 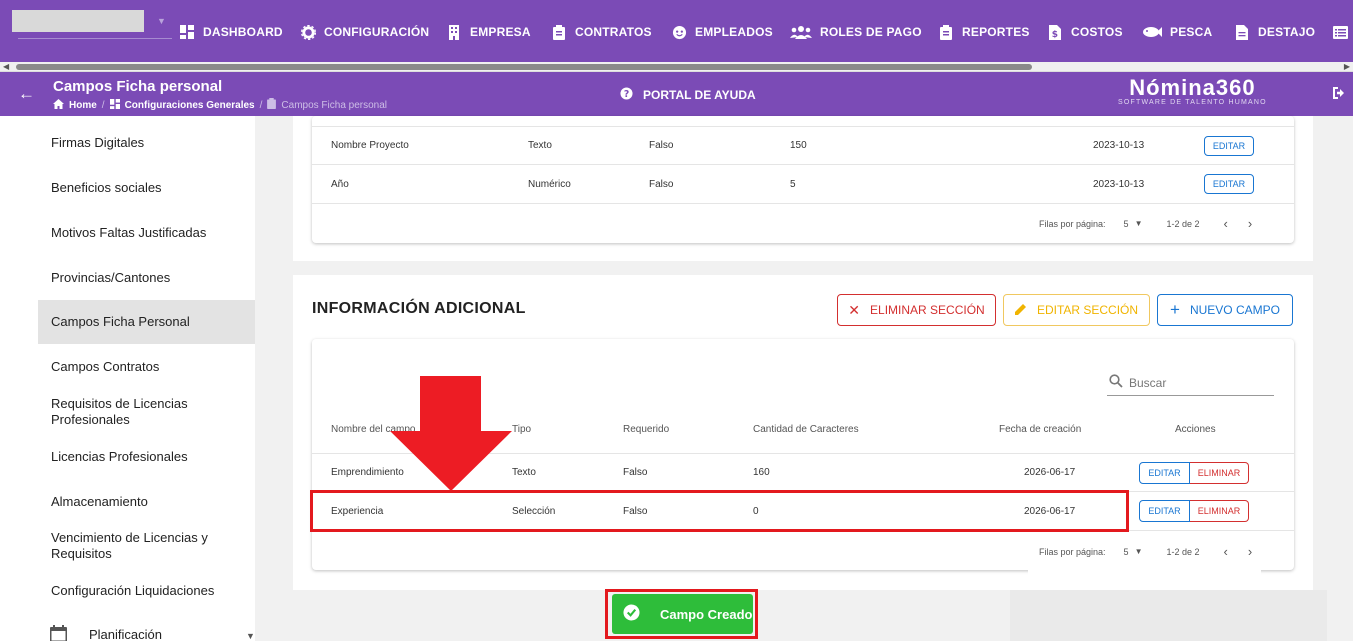 I want to click on new-field-button: + NUEVO CAMPO, so click(x=1225, y=310).